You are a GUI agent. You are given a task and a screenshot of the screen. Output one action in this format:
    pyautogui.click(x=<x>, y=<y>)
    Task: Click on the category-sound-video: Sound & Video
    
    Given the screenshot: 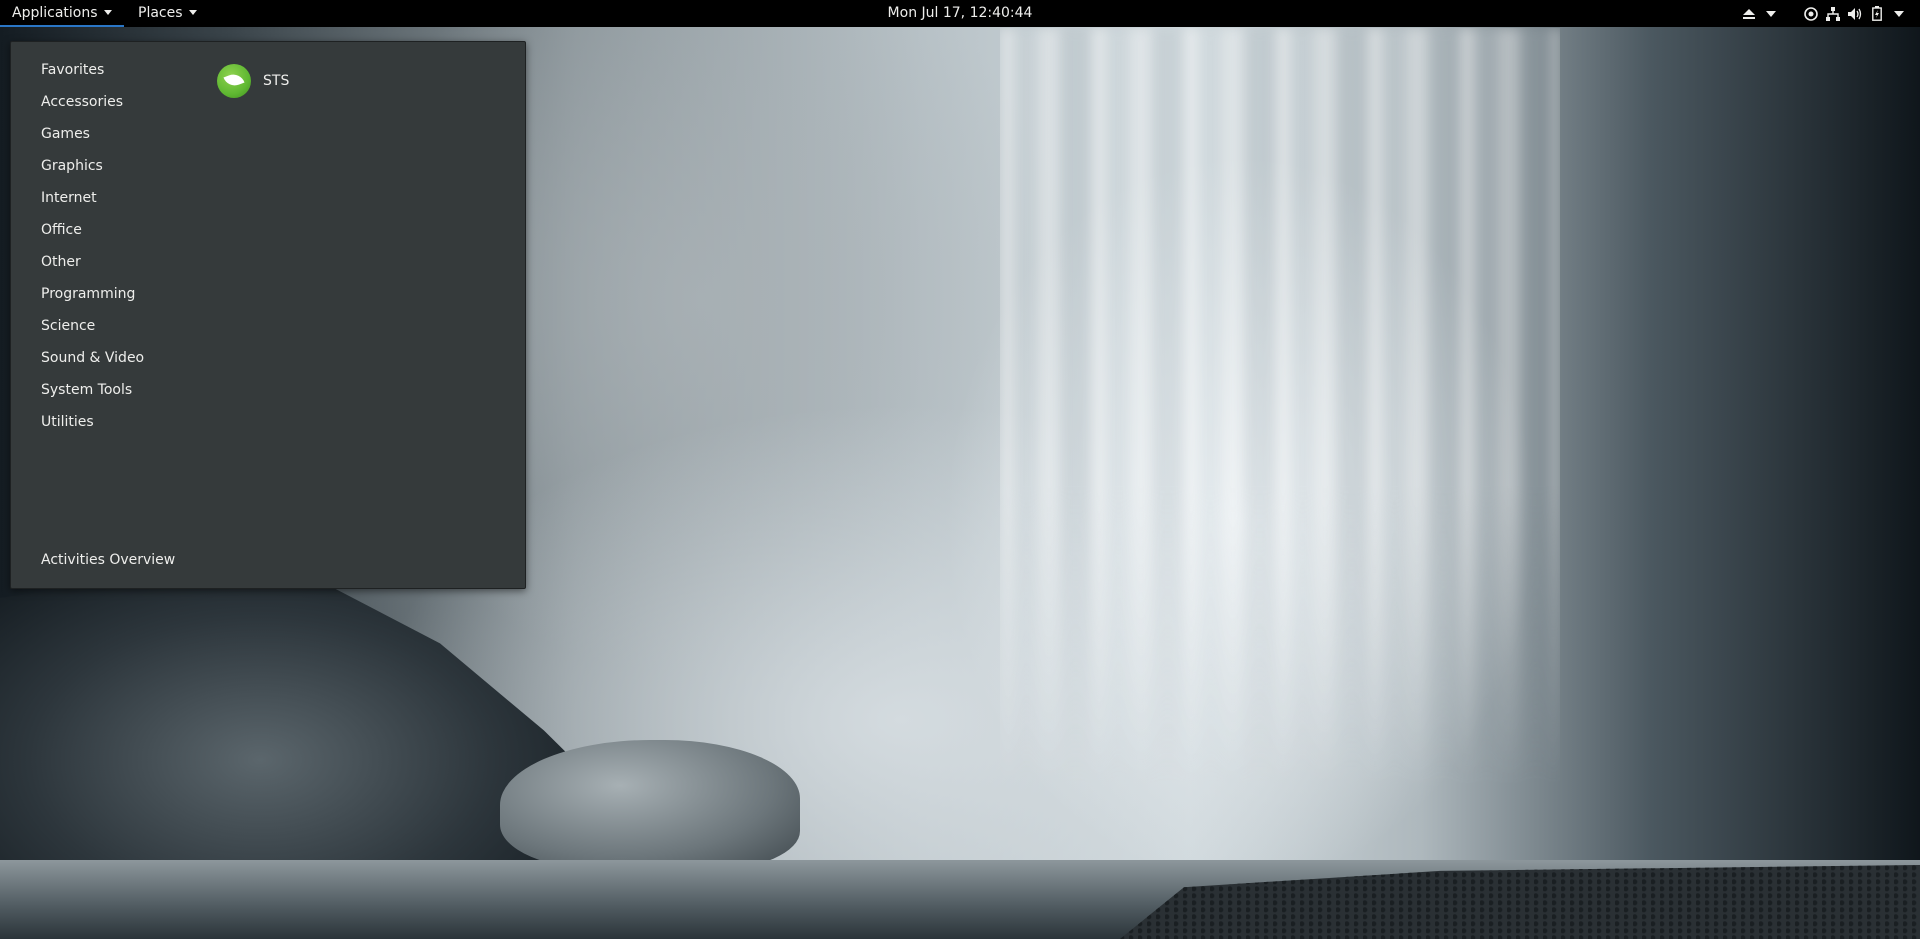 What is the action you would take?
    pyautogui.click(x=106, y=358)
    